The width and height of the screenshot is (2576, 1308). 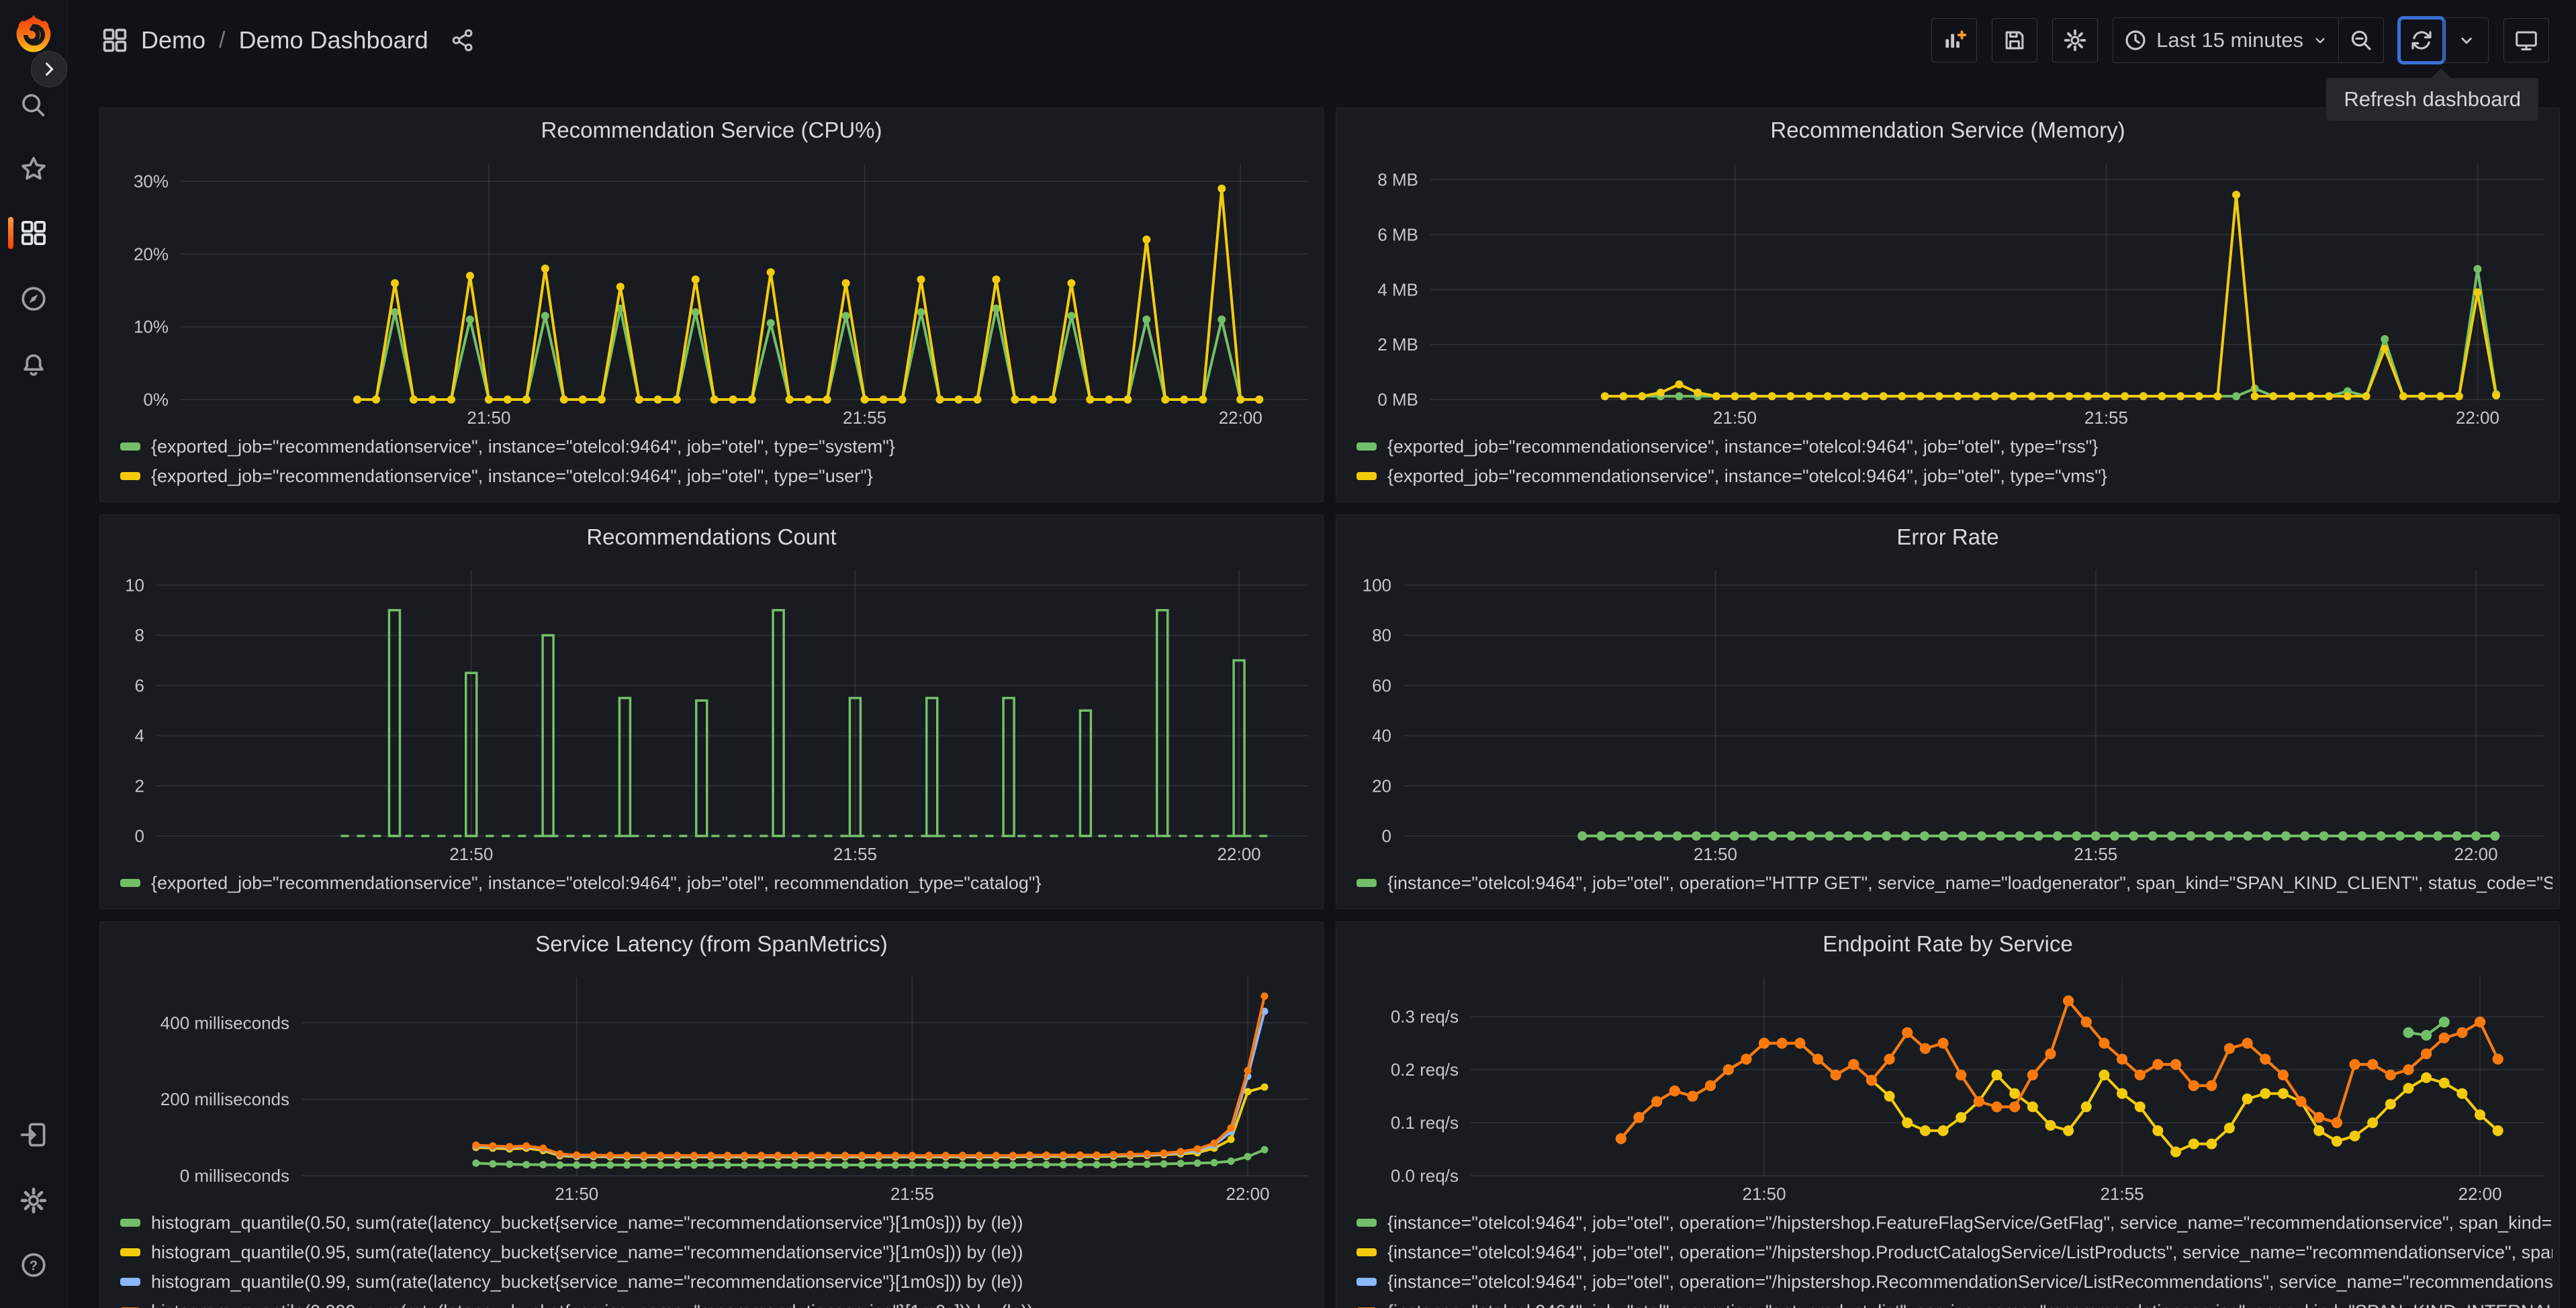 I want to click on panel-title: Service Latency (from SpanMetrics), so click(x=711, y=944).